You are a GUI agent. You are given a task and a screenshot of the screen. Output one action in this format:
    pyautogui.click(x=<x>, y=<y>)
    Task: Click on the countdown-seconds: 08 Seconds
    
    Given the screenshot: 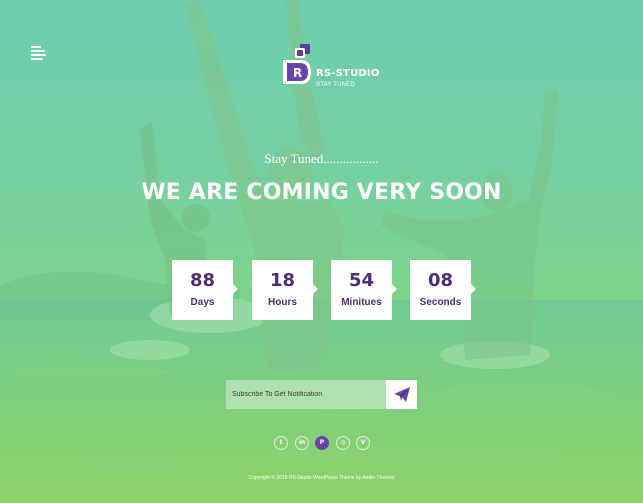 What is the action you would take?
    pyautogui.click(x=443, y=290)
    